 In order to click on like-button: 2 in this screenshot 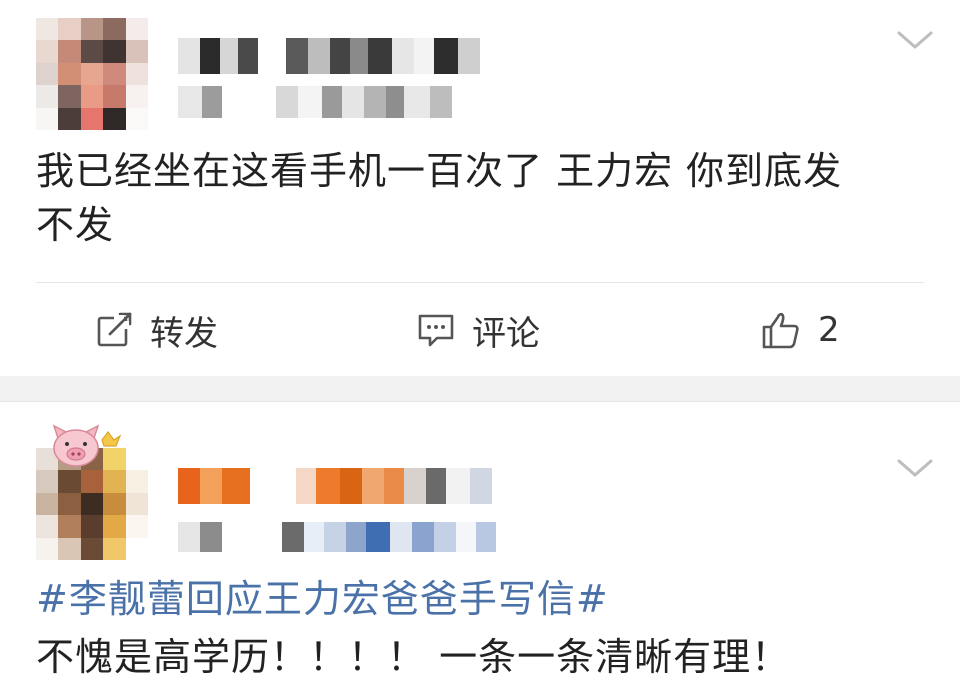, I will do `click(800, 330)`.